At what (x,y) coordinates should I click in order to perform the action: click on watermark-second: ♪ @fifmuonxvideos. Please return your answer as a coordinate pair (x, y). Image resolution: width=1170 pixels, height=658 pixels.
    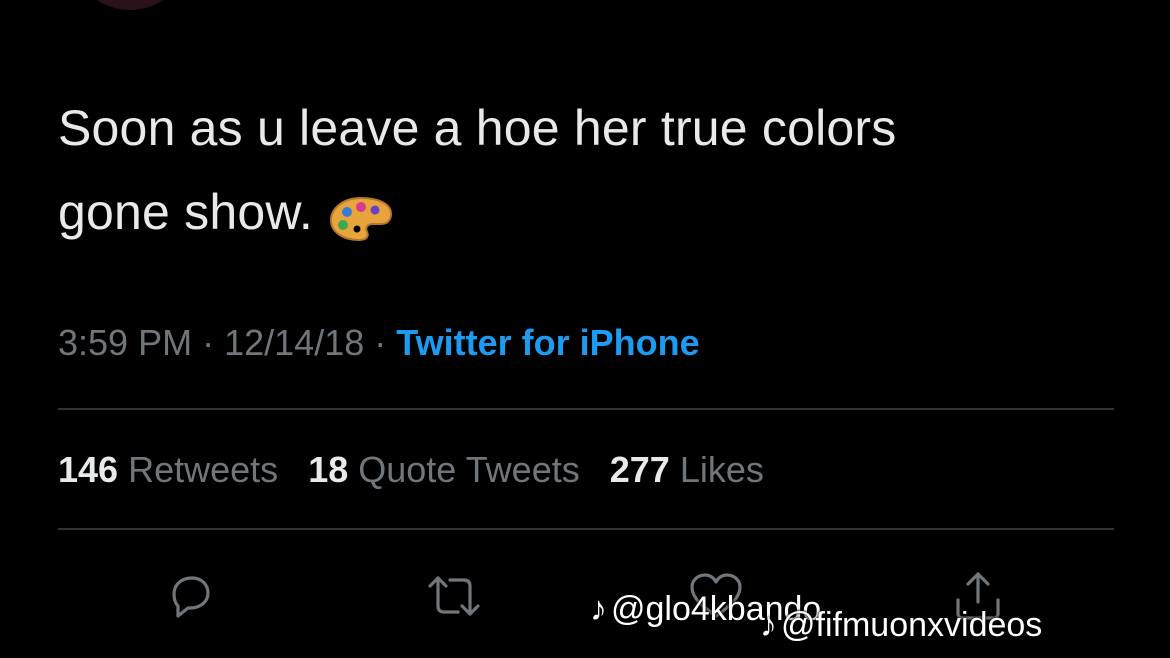
    Looking at the image, I should click on (901, 625).